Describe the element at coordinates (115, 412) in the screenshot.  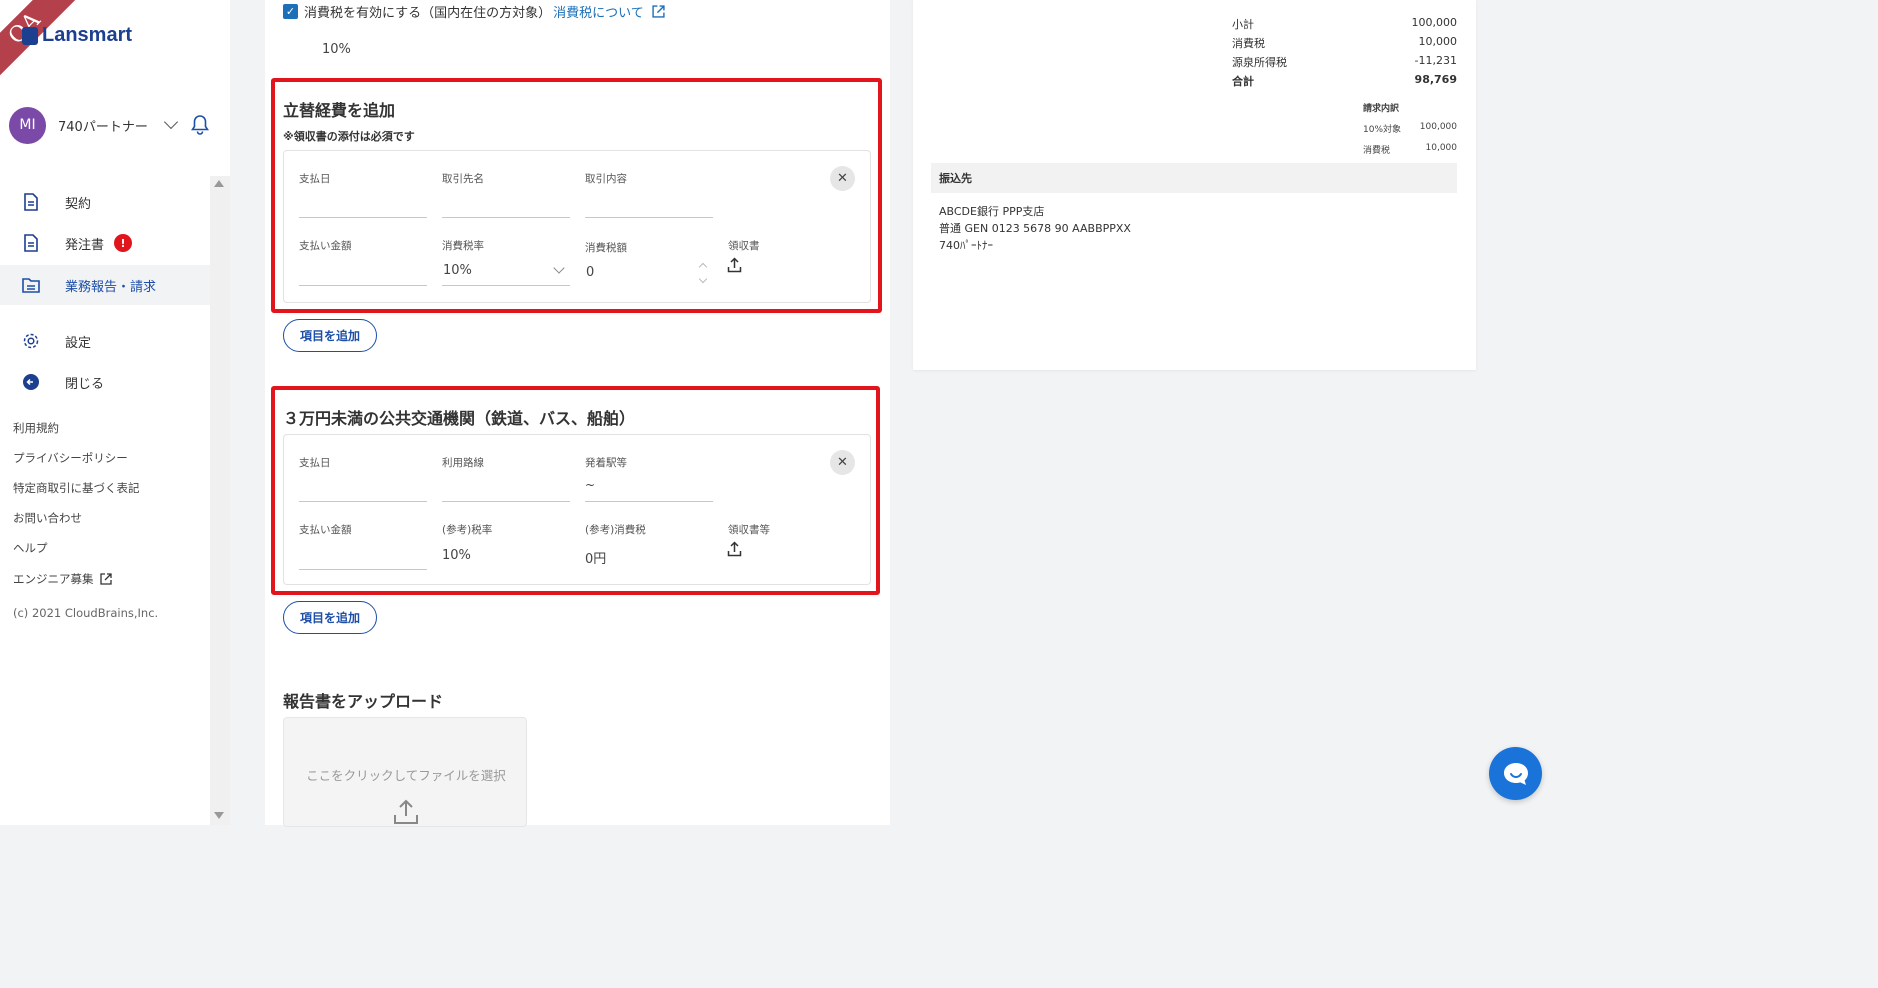
I see `sidebar: QA Lansmart MI 740パートナー 契約 発注書 ! 業務報告・請求` at that location.